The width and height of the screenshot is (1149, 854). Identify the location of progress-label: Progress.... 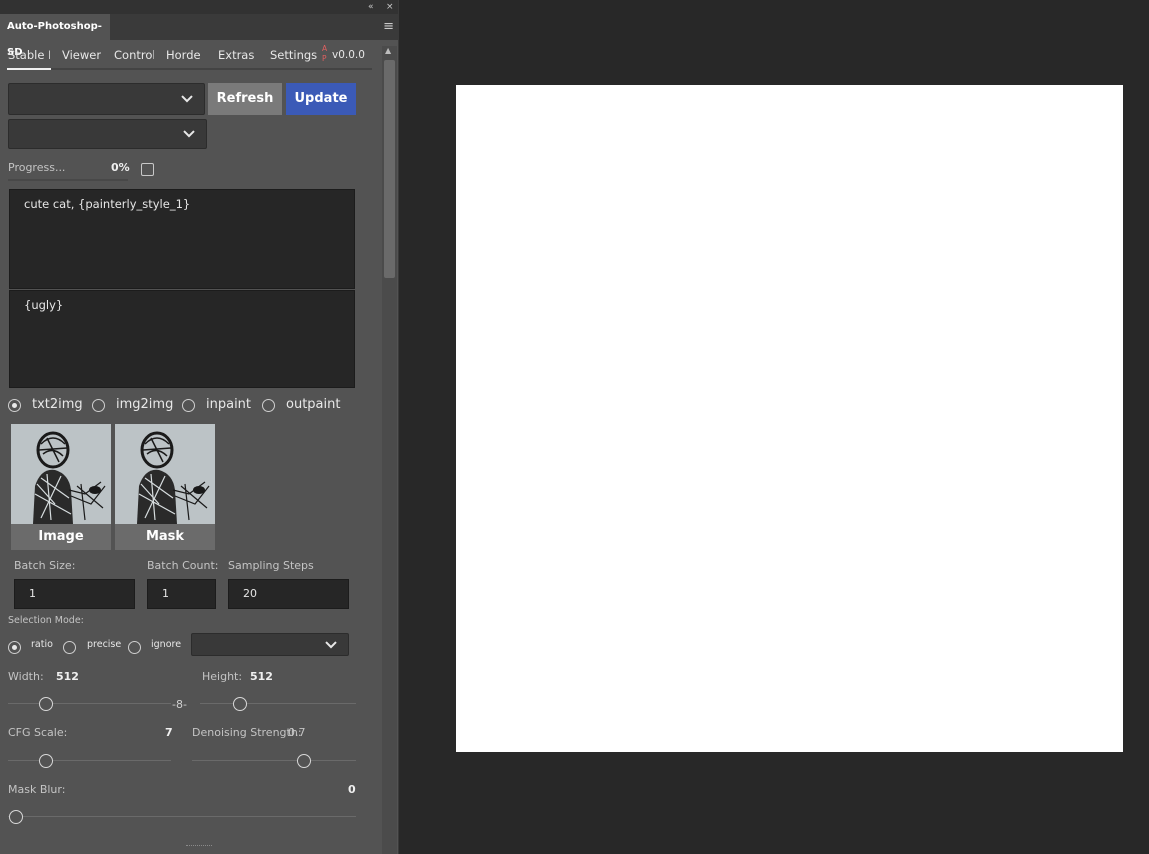
(37, 167).